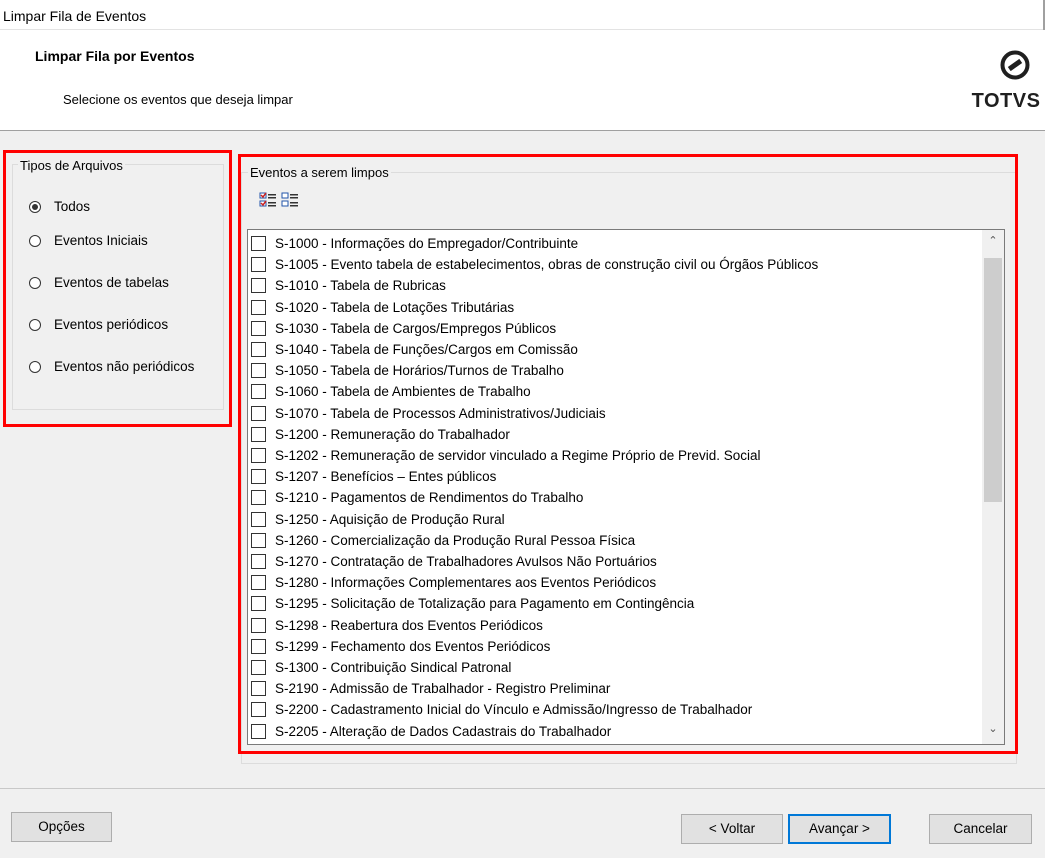 The height and width of the screenshot is (858, 1045). What do you see at coordinates (1015, 65) in the screenshot?
I see `totvs-logo-icon` at bounding box center [1015, 65].